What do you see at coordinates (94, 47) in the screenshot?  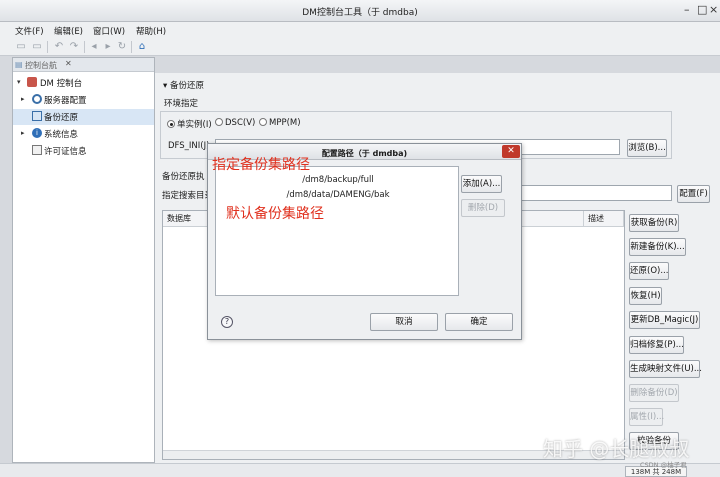 I see `back-icon: ◂` at bounding box center [94, 47].